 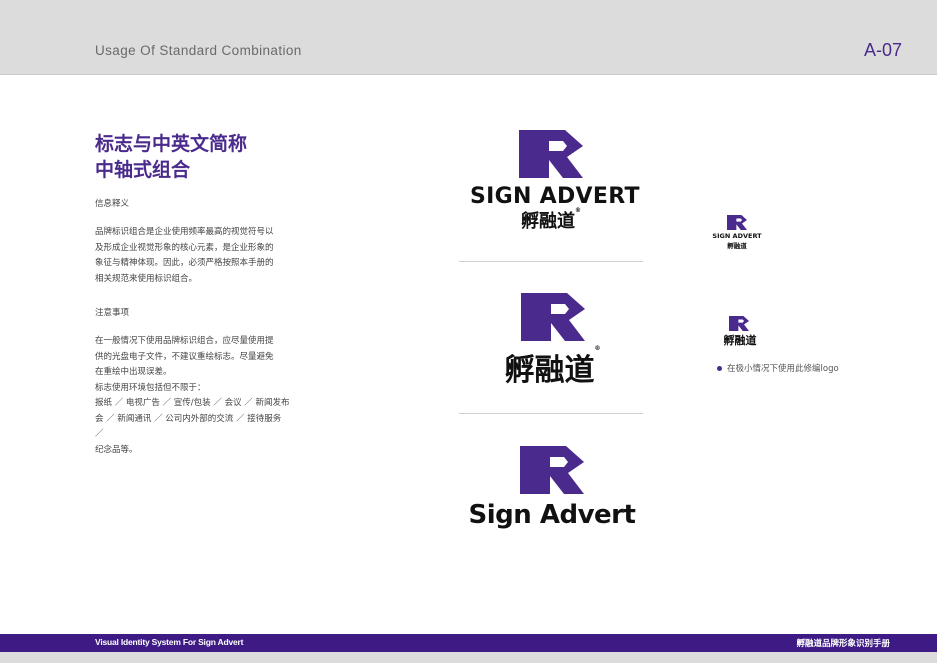 What do you see at coordinates (552, 515) in the screenshot?
I see `logo-english-mixed-text: Sign Advert` at bounding box center [552, 515].